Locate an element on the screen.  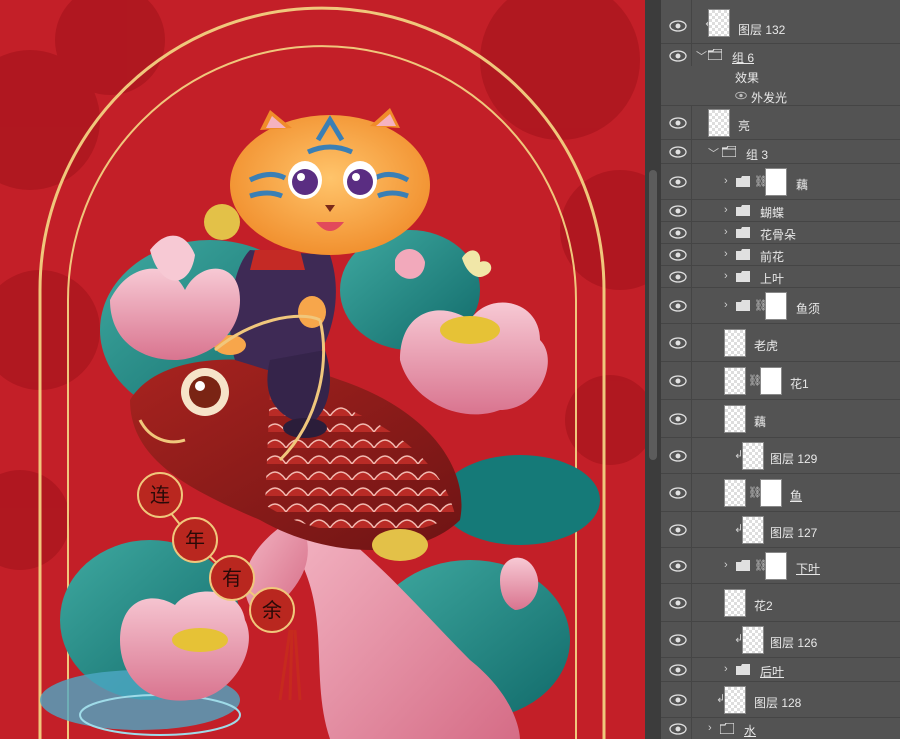
layer-name: 前花 is located at coordinates (772, 257).